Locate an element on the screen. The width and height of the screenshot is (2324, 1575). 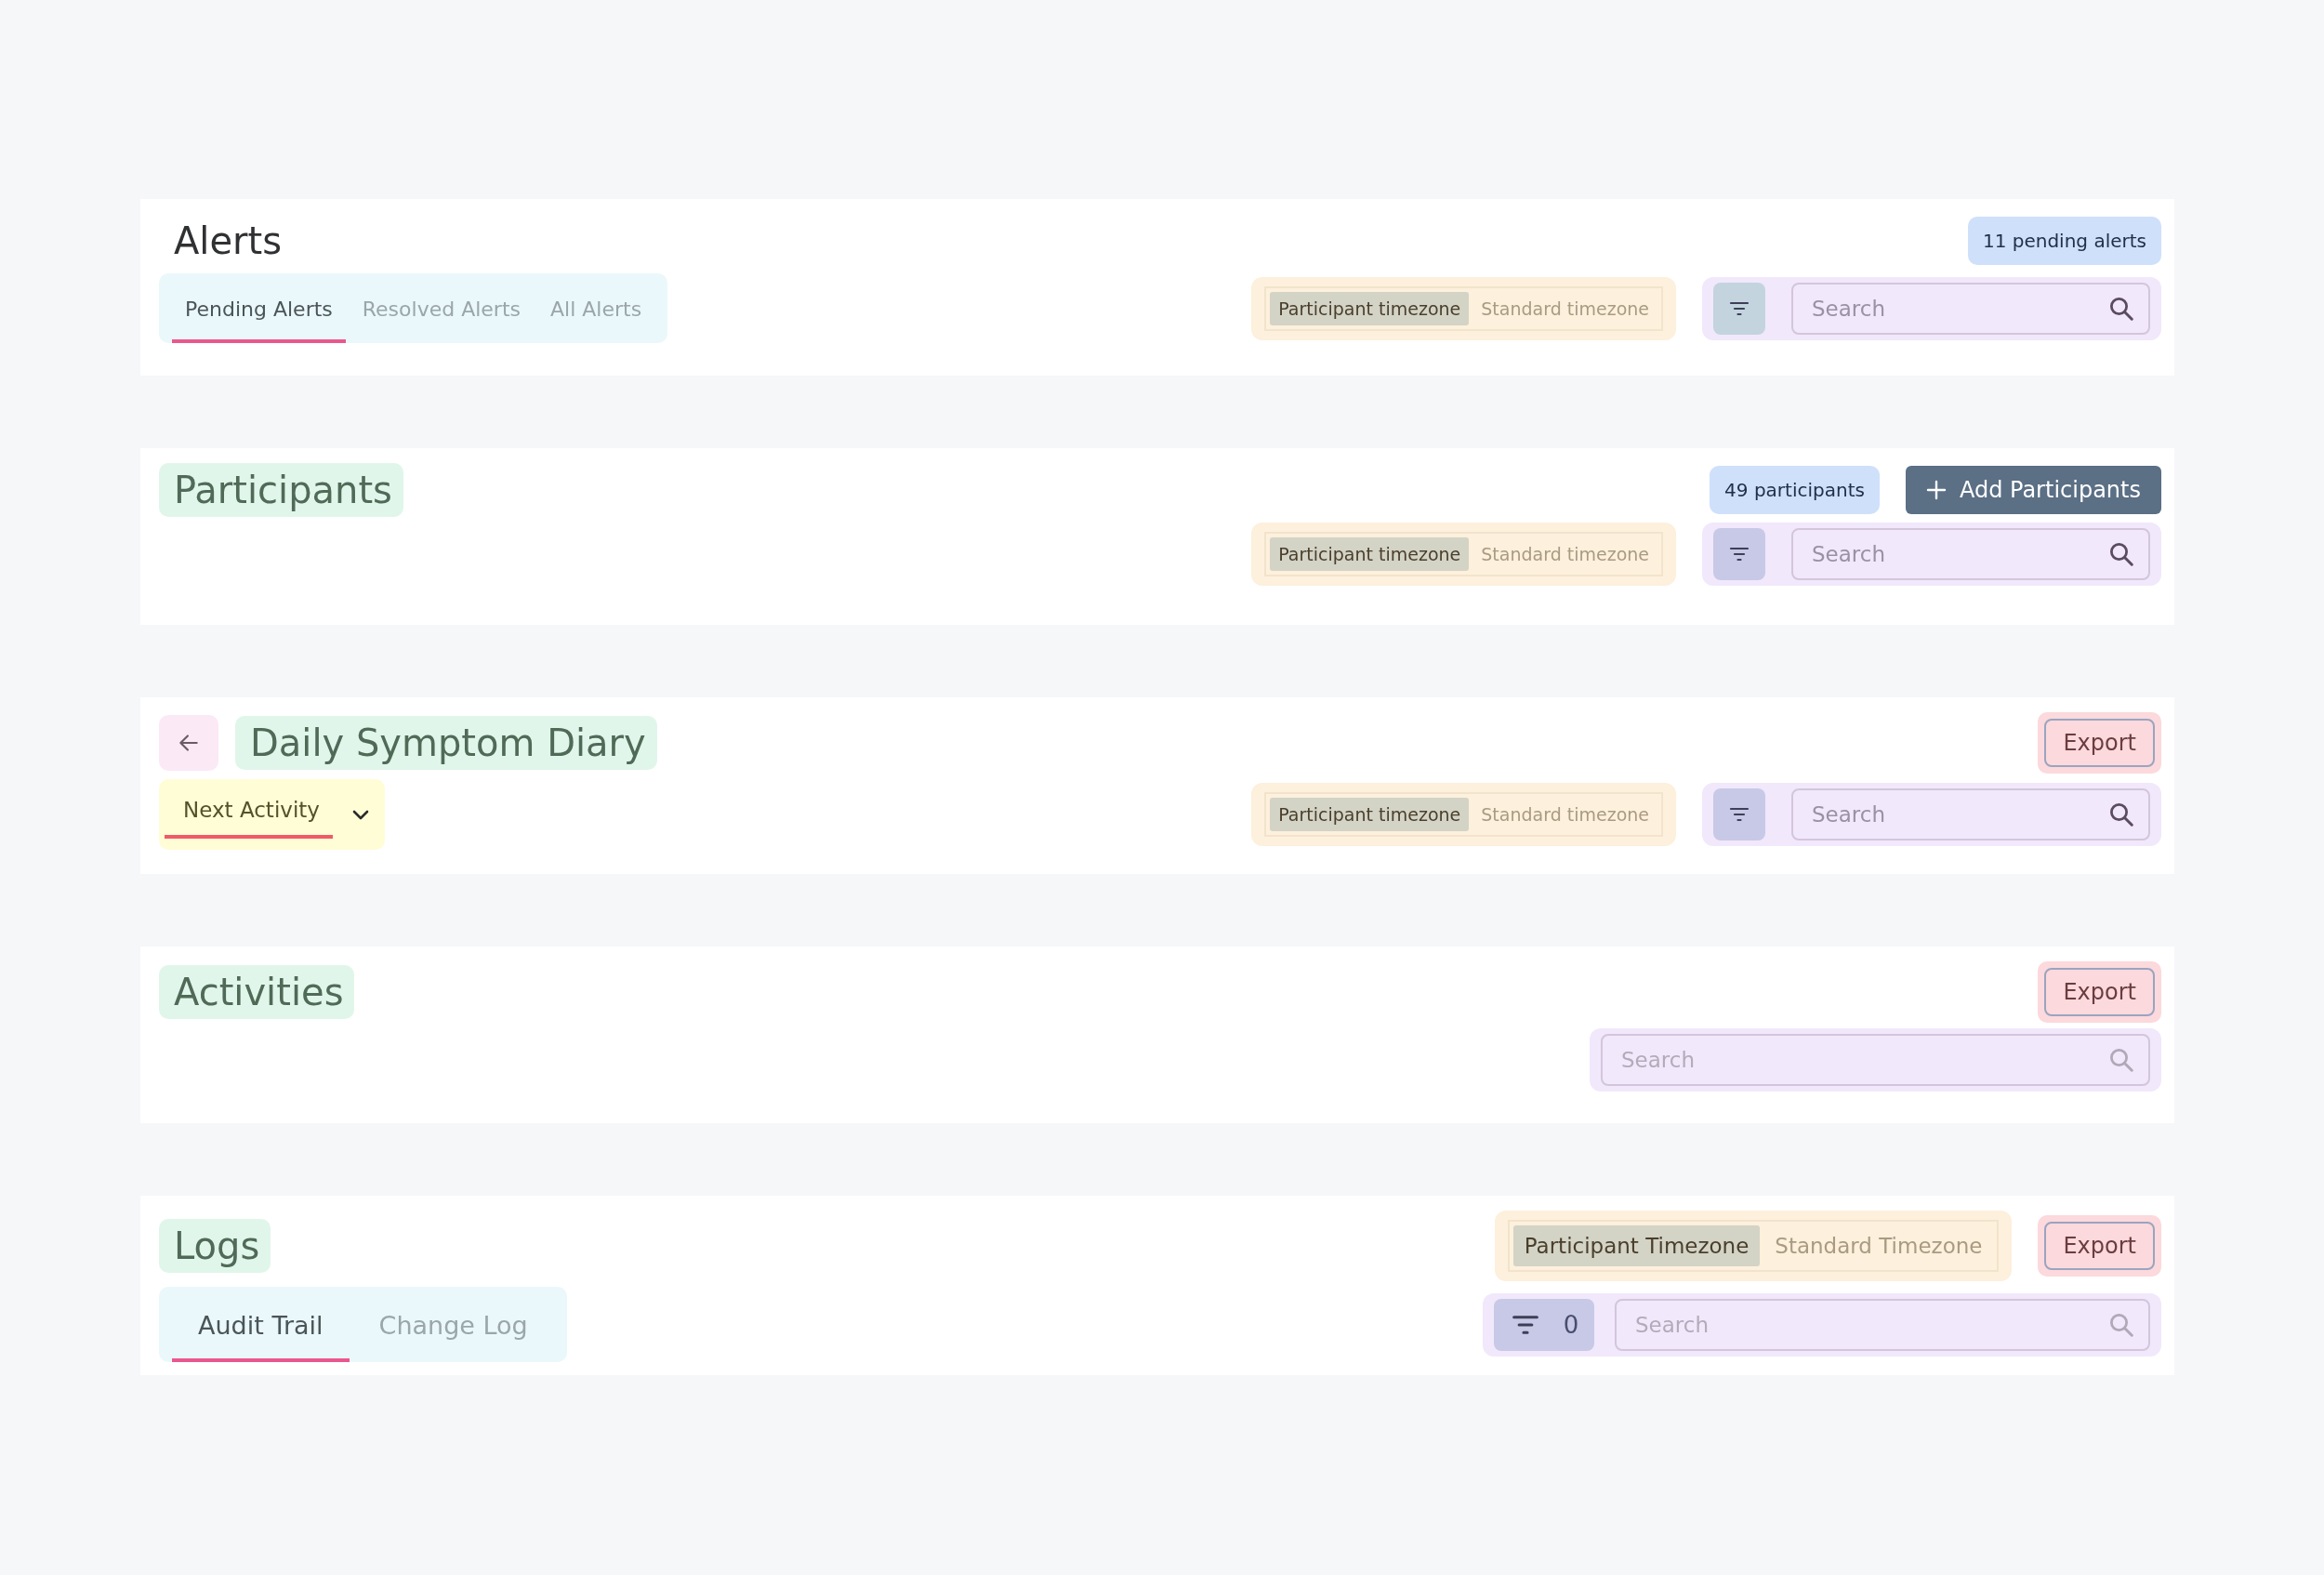
page-title: Participants is located at coordinates (281, 490).